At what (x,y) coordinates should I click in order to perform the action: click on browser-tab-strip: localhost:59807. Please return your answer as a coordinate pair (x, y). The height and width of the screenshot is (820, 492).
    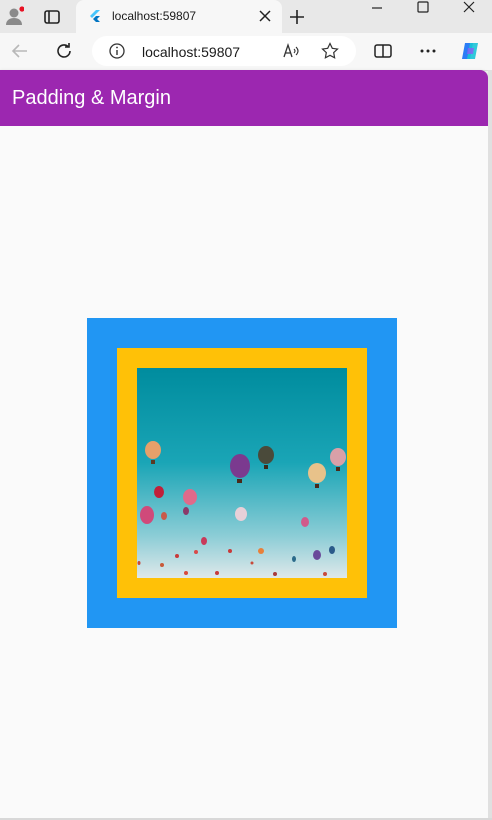
    Looking at the image, I should click on (246, 16).